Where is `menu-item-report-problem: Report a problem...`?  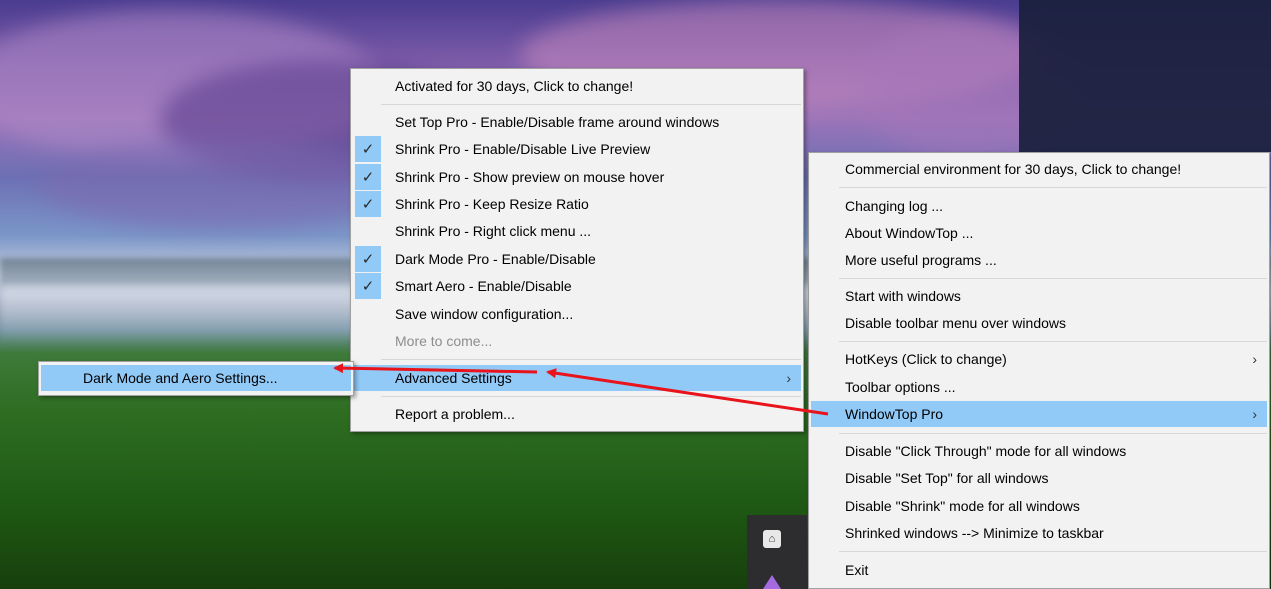 menu-item-report-problem: Report a problem... is located at coordinates (577, 414).